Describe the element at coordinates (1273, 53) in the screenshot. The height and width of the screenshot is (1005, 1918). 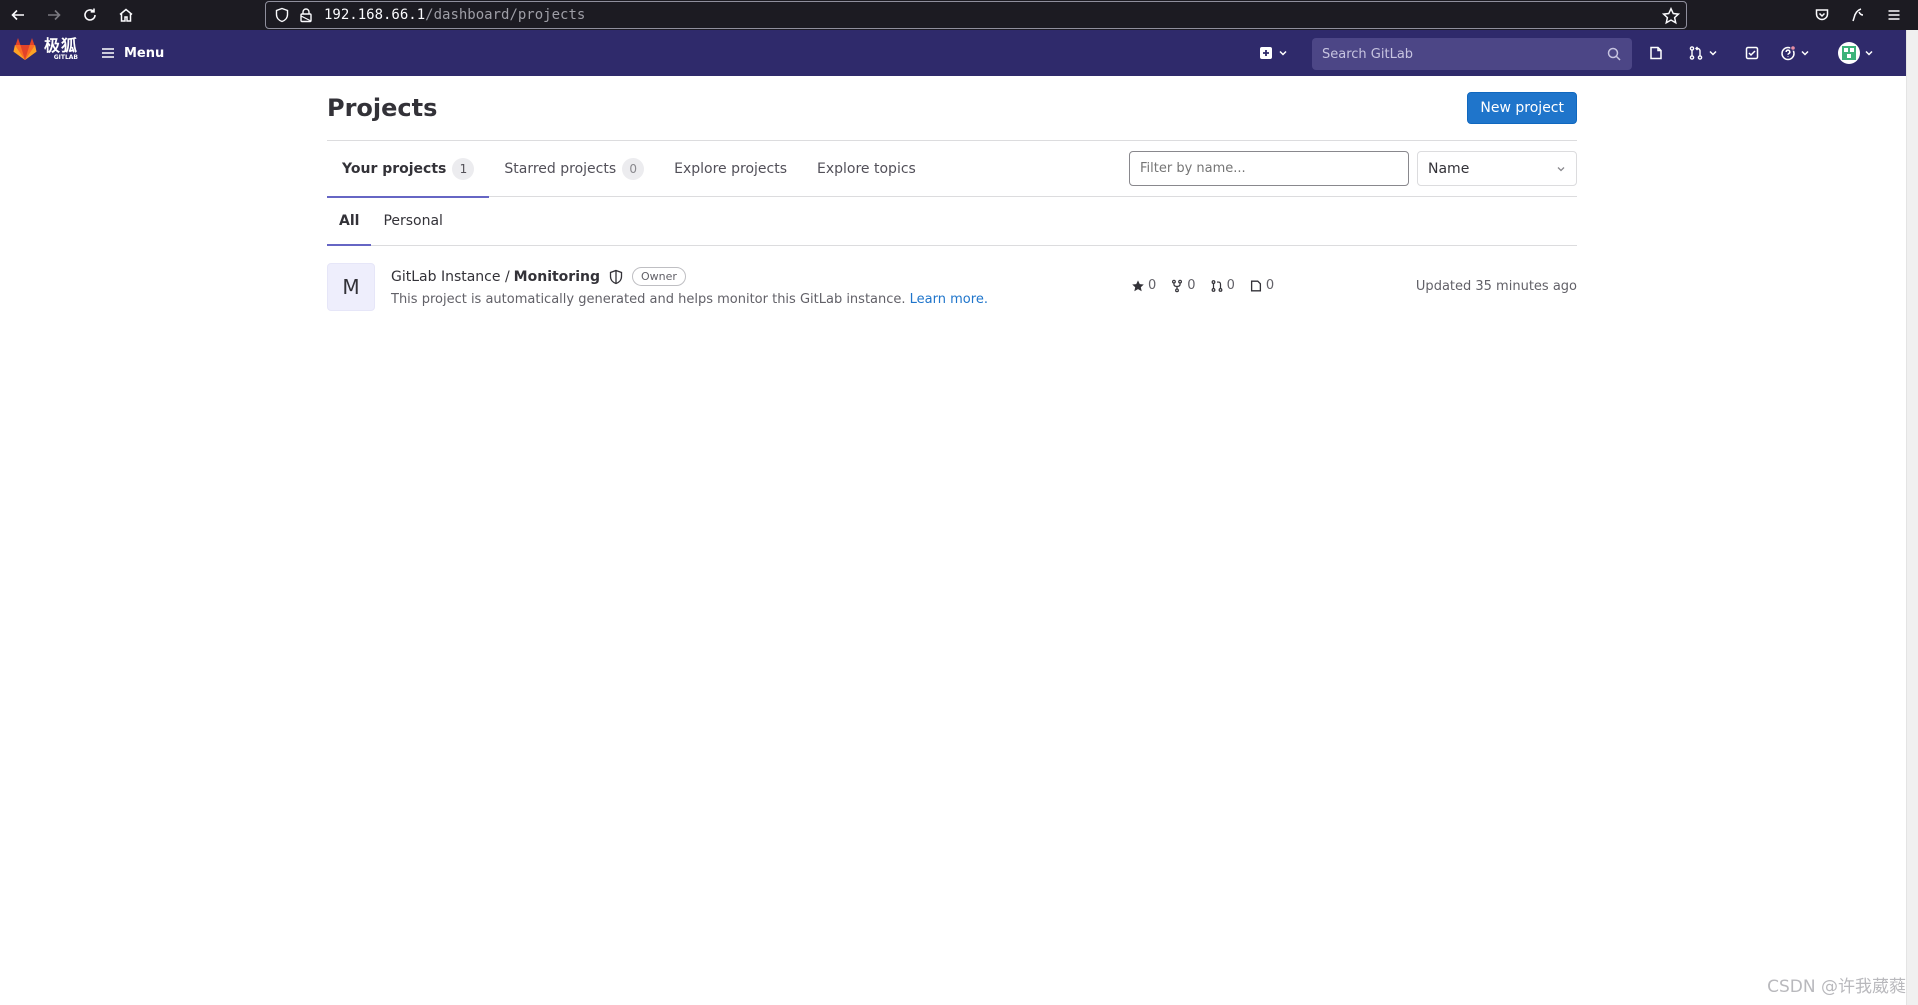
I see `new-dropdown-button` at that location.